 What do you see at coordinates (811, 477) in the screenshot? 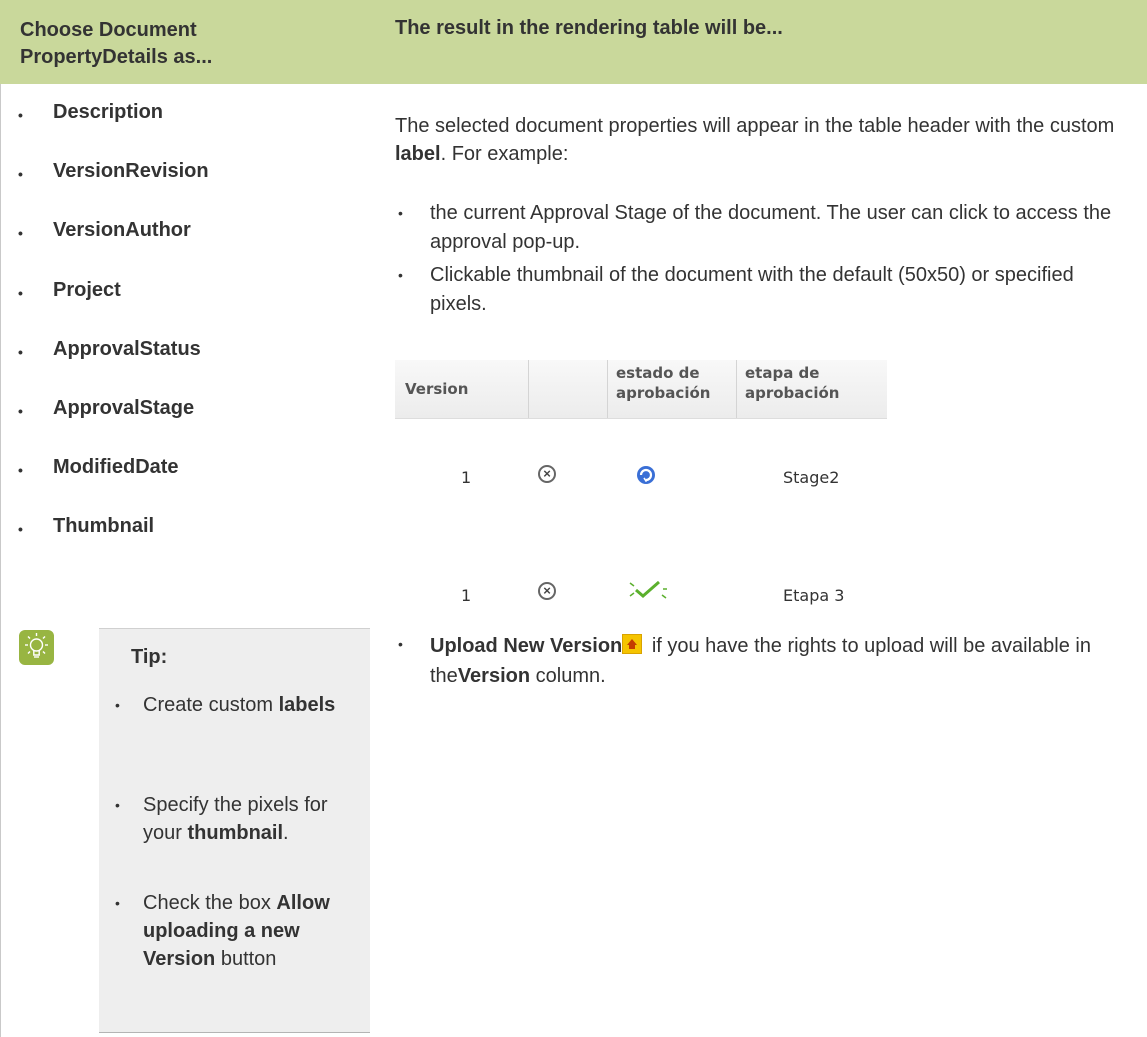
I see `table-cell-stage: Stage2` at bounding box center [811, 477].